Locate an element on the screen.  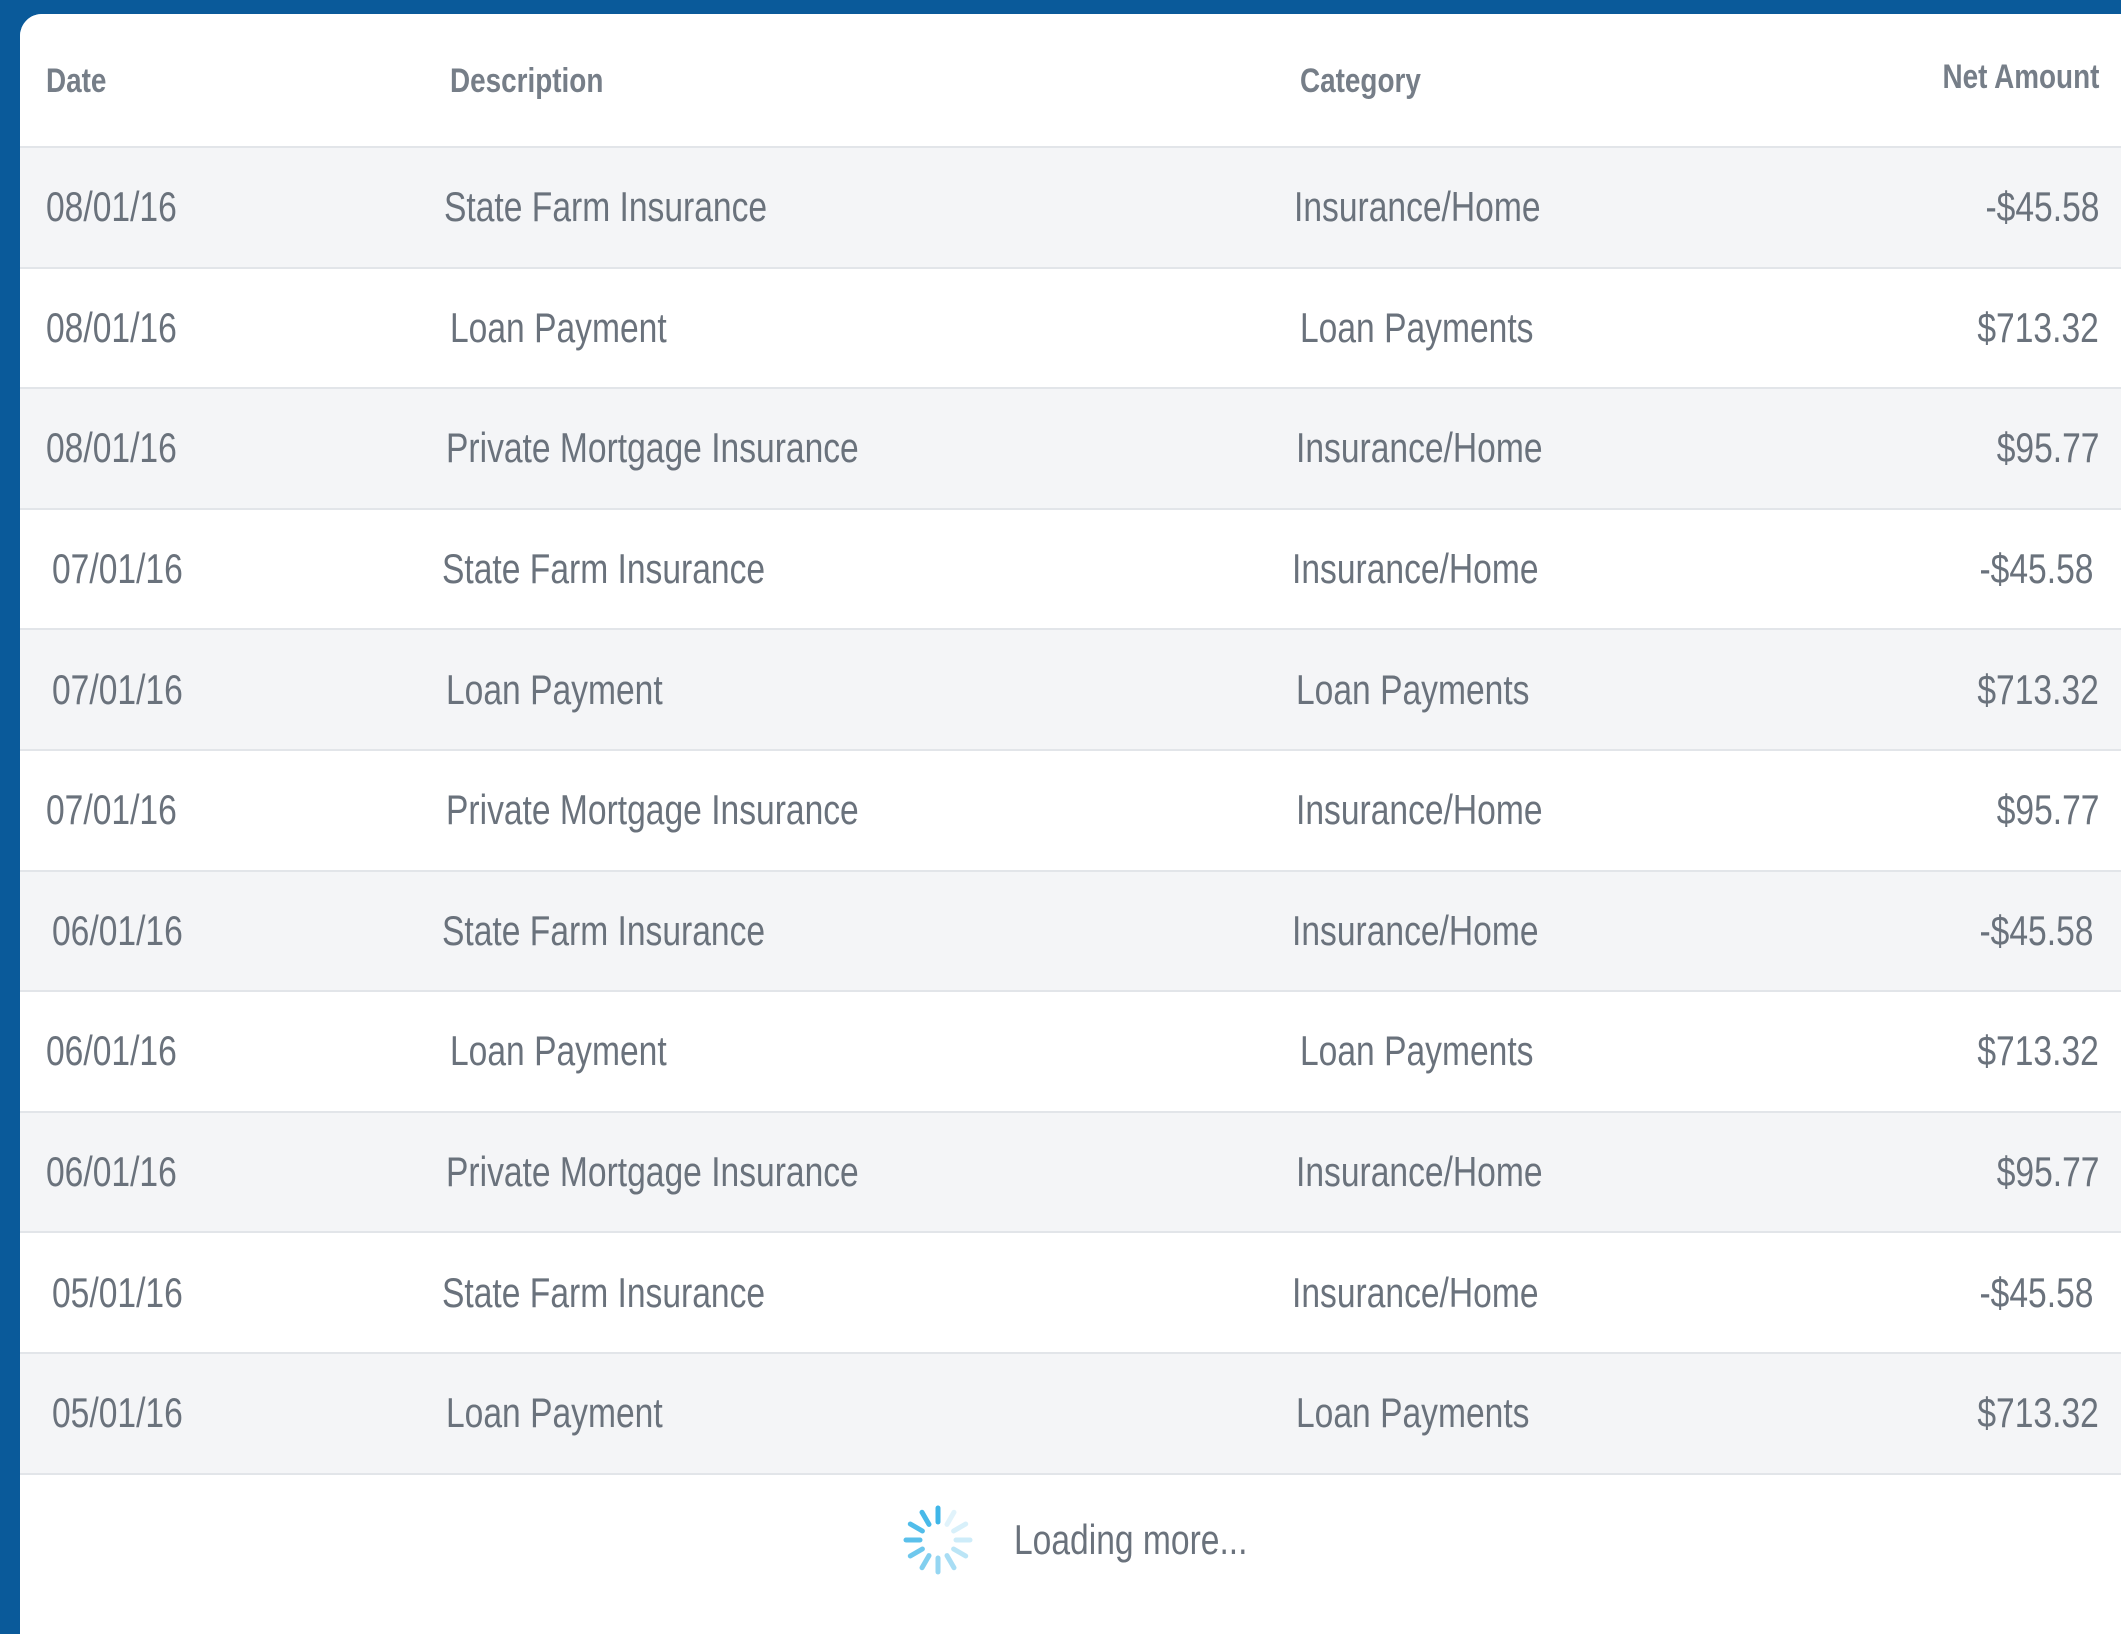
column-header-category: Category is located at coordinates (1360, 81).